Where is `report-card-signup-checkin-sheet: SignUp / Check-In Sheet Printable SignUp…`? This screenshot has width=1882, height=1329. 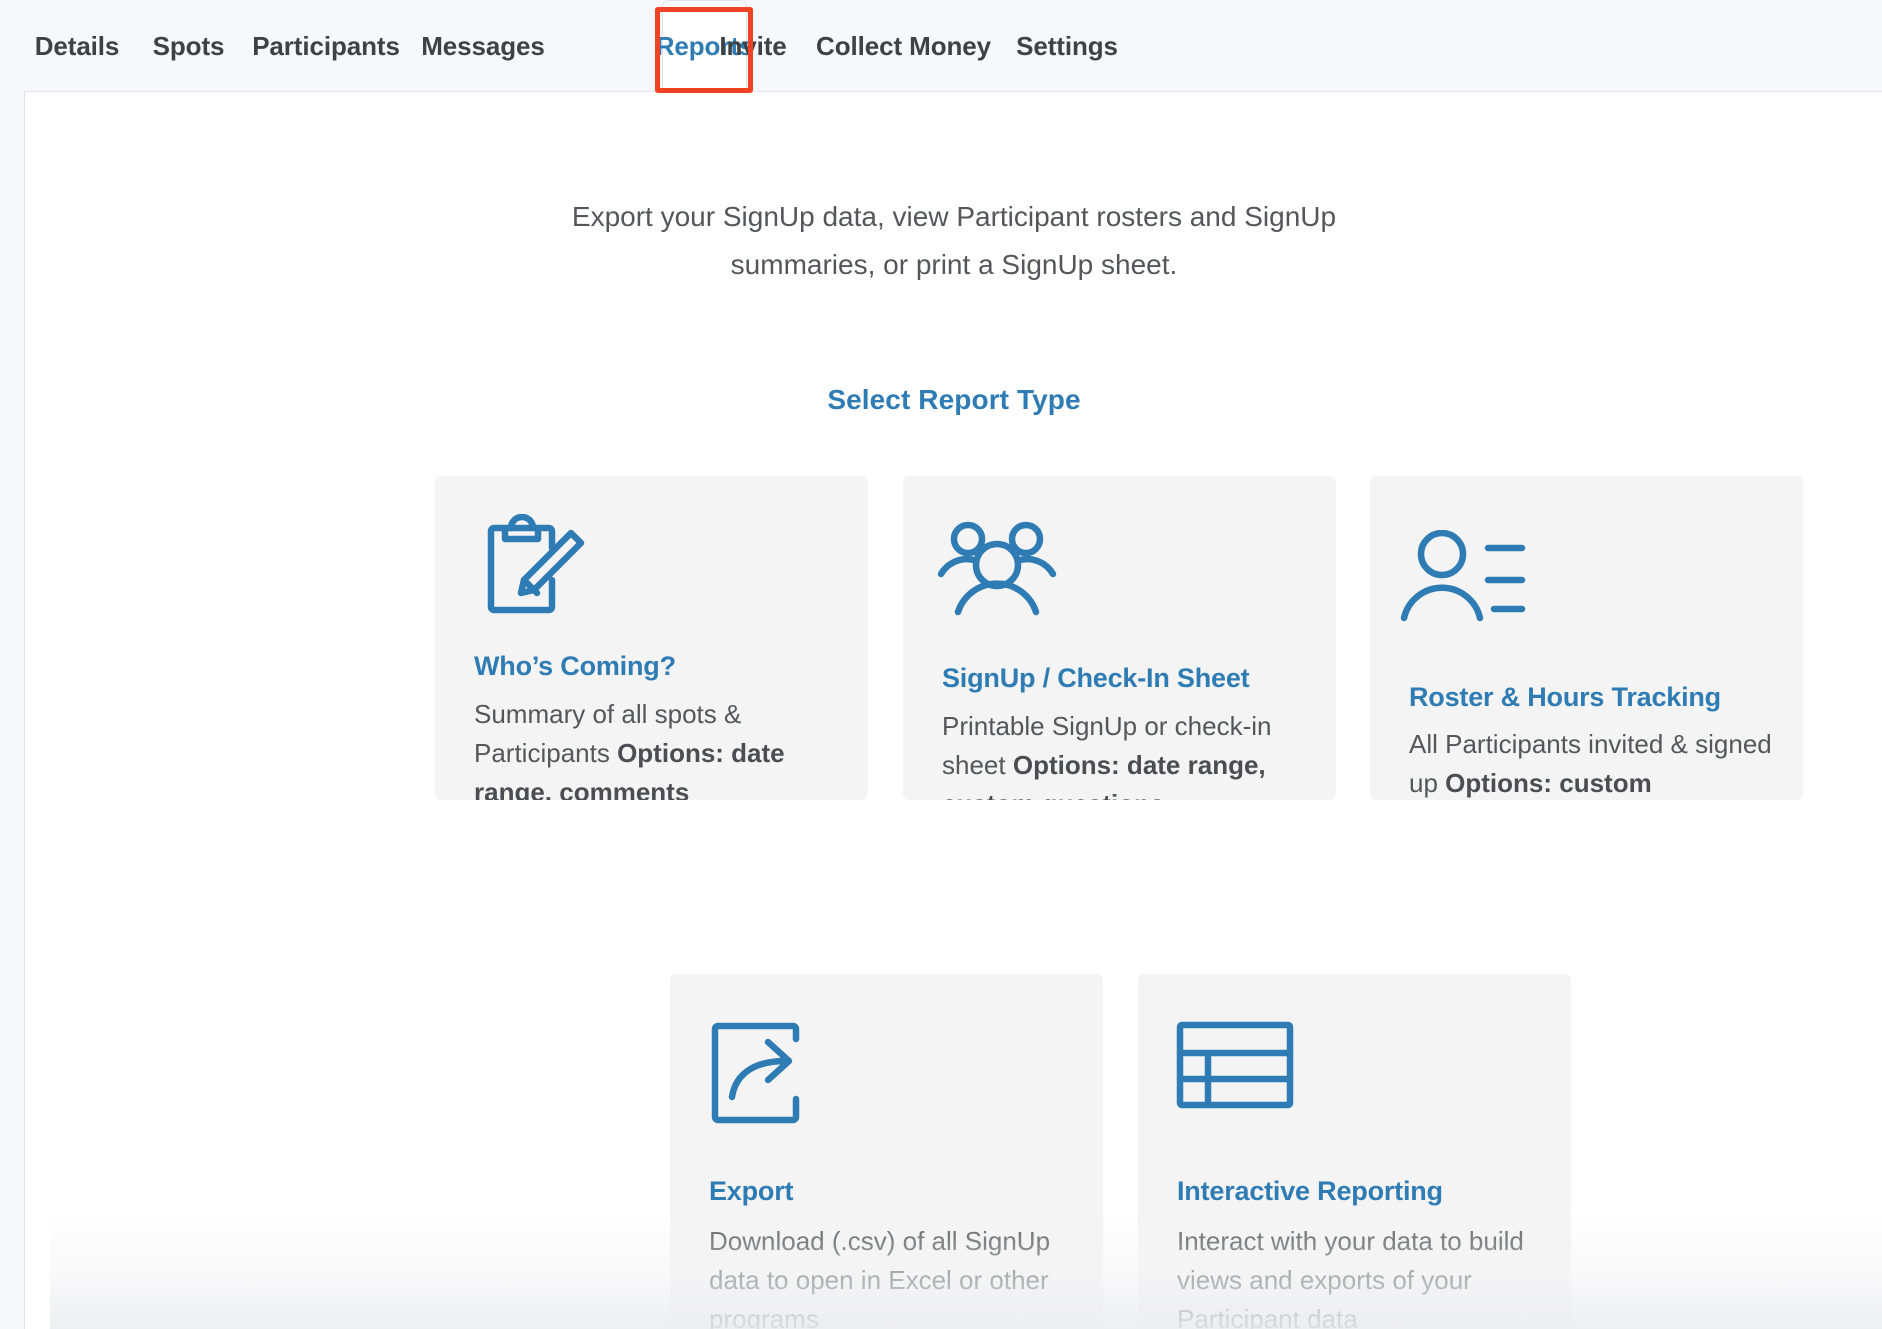 report-card-signup-checkin-sheet: SignUp / Check-In Sheet Printable SignUp… is located at coordinates (1119, 638).